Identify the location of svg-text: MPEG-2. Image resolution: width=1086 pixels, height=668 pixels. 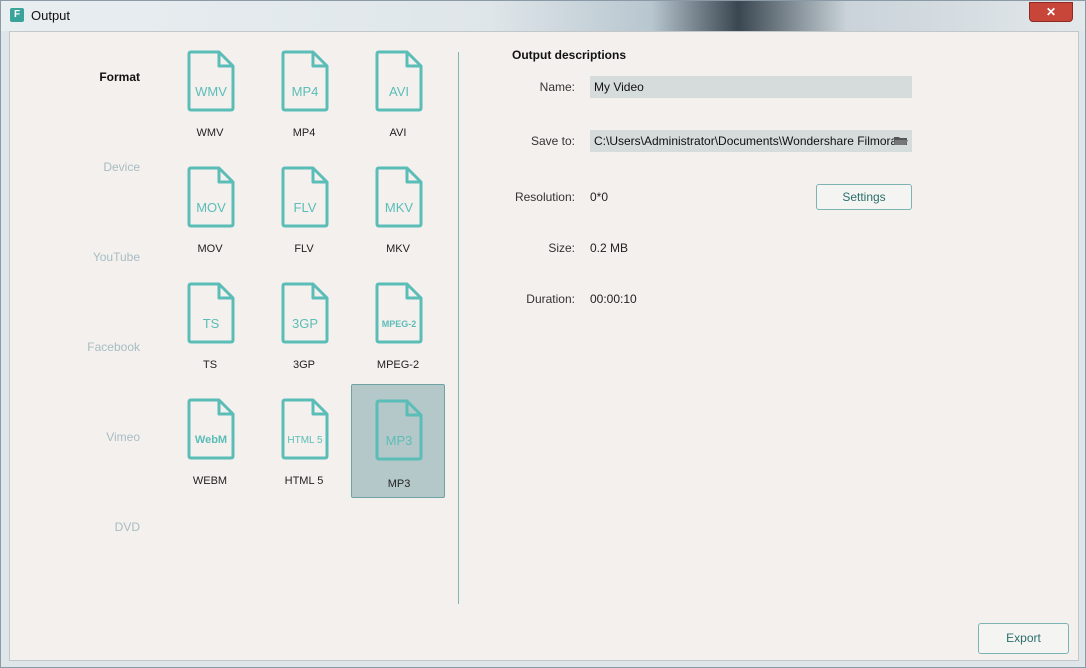
(399, 324).